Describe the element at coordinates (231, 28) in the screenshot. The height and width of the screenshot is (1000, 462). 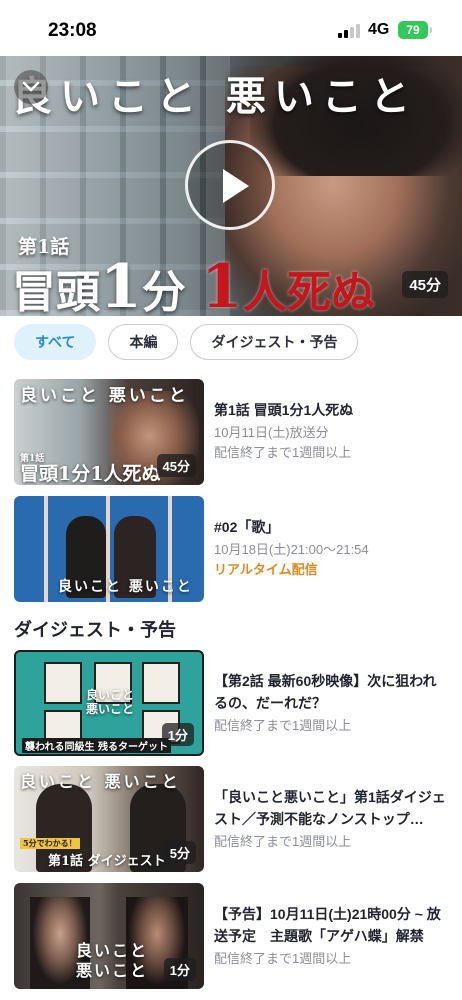
I see `status-bar: 23:08 4G 79` at that location.